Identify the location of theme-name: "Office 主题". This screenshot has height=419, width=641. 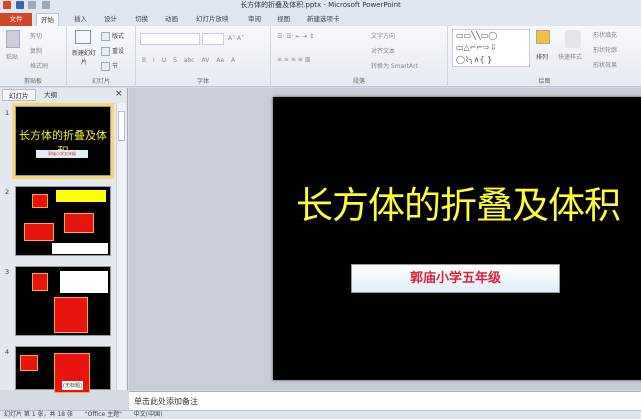
(103, 414).